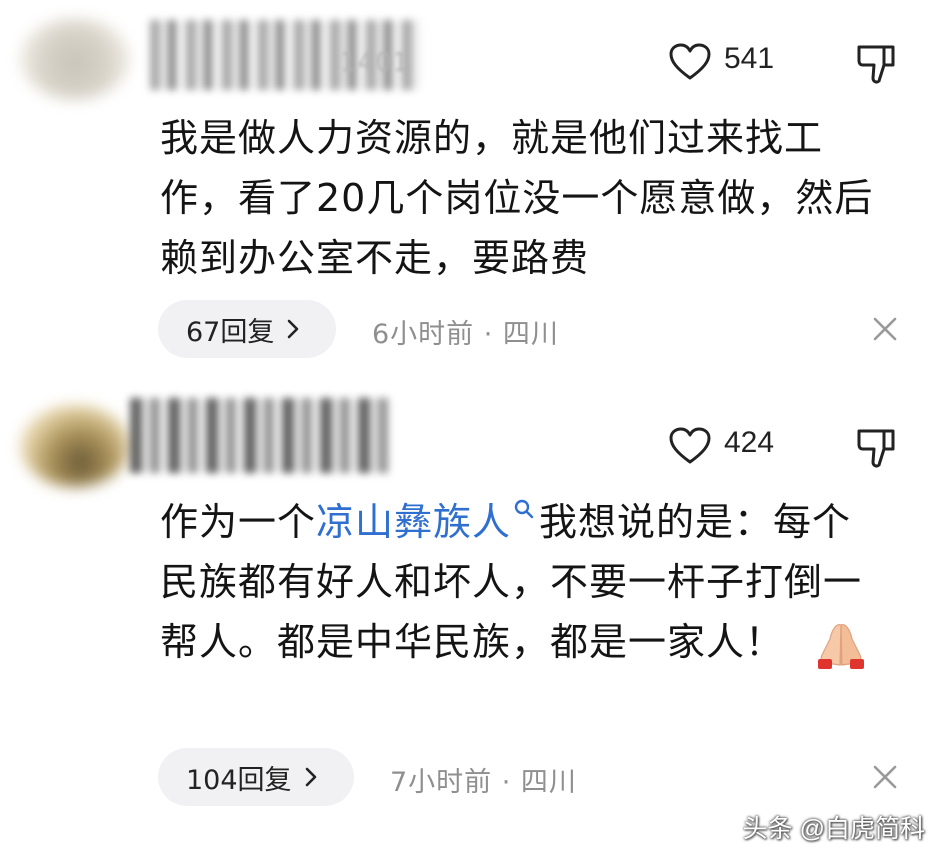 Image resolution: width=945 pixels, height=859 pixels. I want to click on view-replies-button: 67回复, so click(247, 329).